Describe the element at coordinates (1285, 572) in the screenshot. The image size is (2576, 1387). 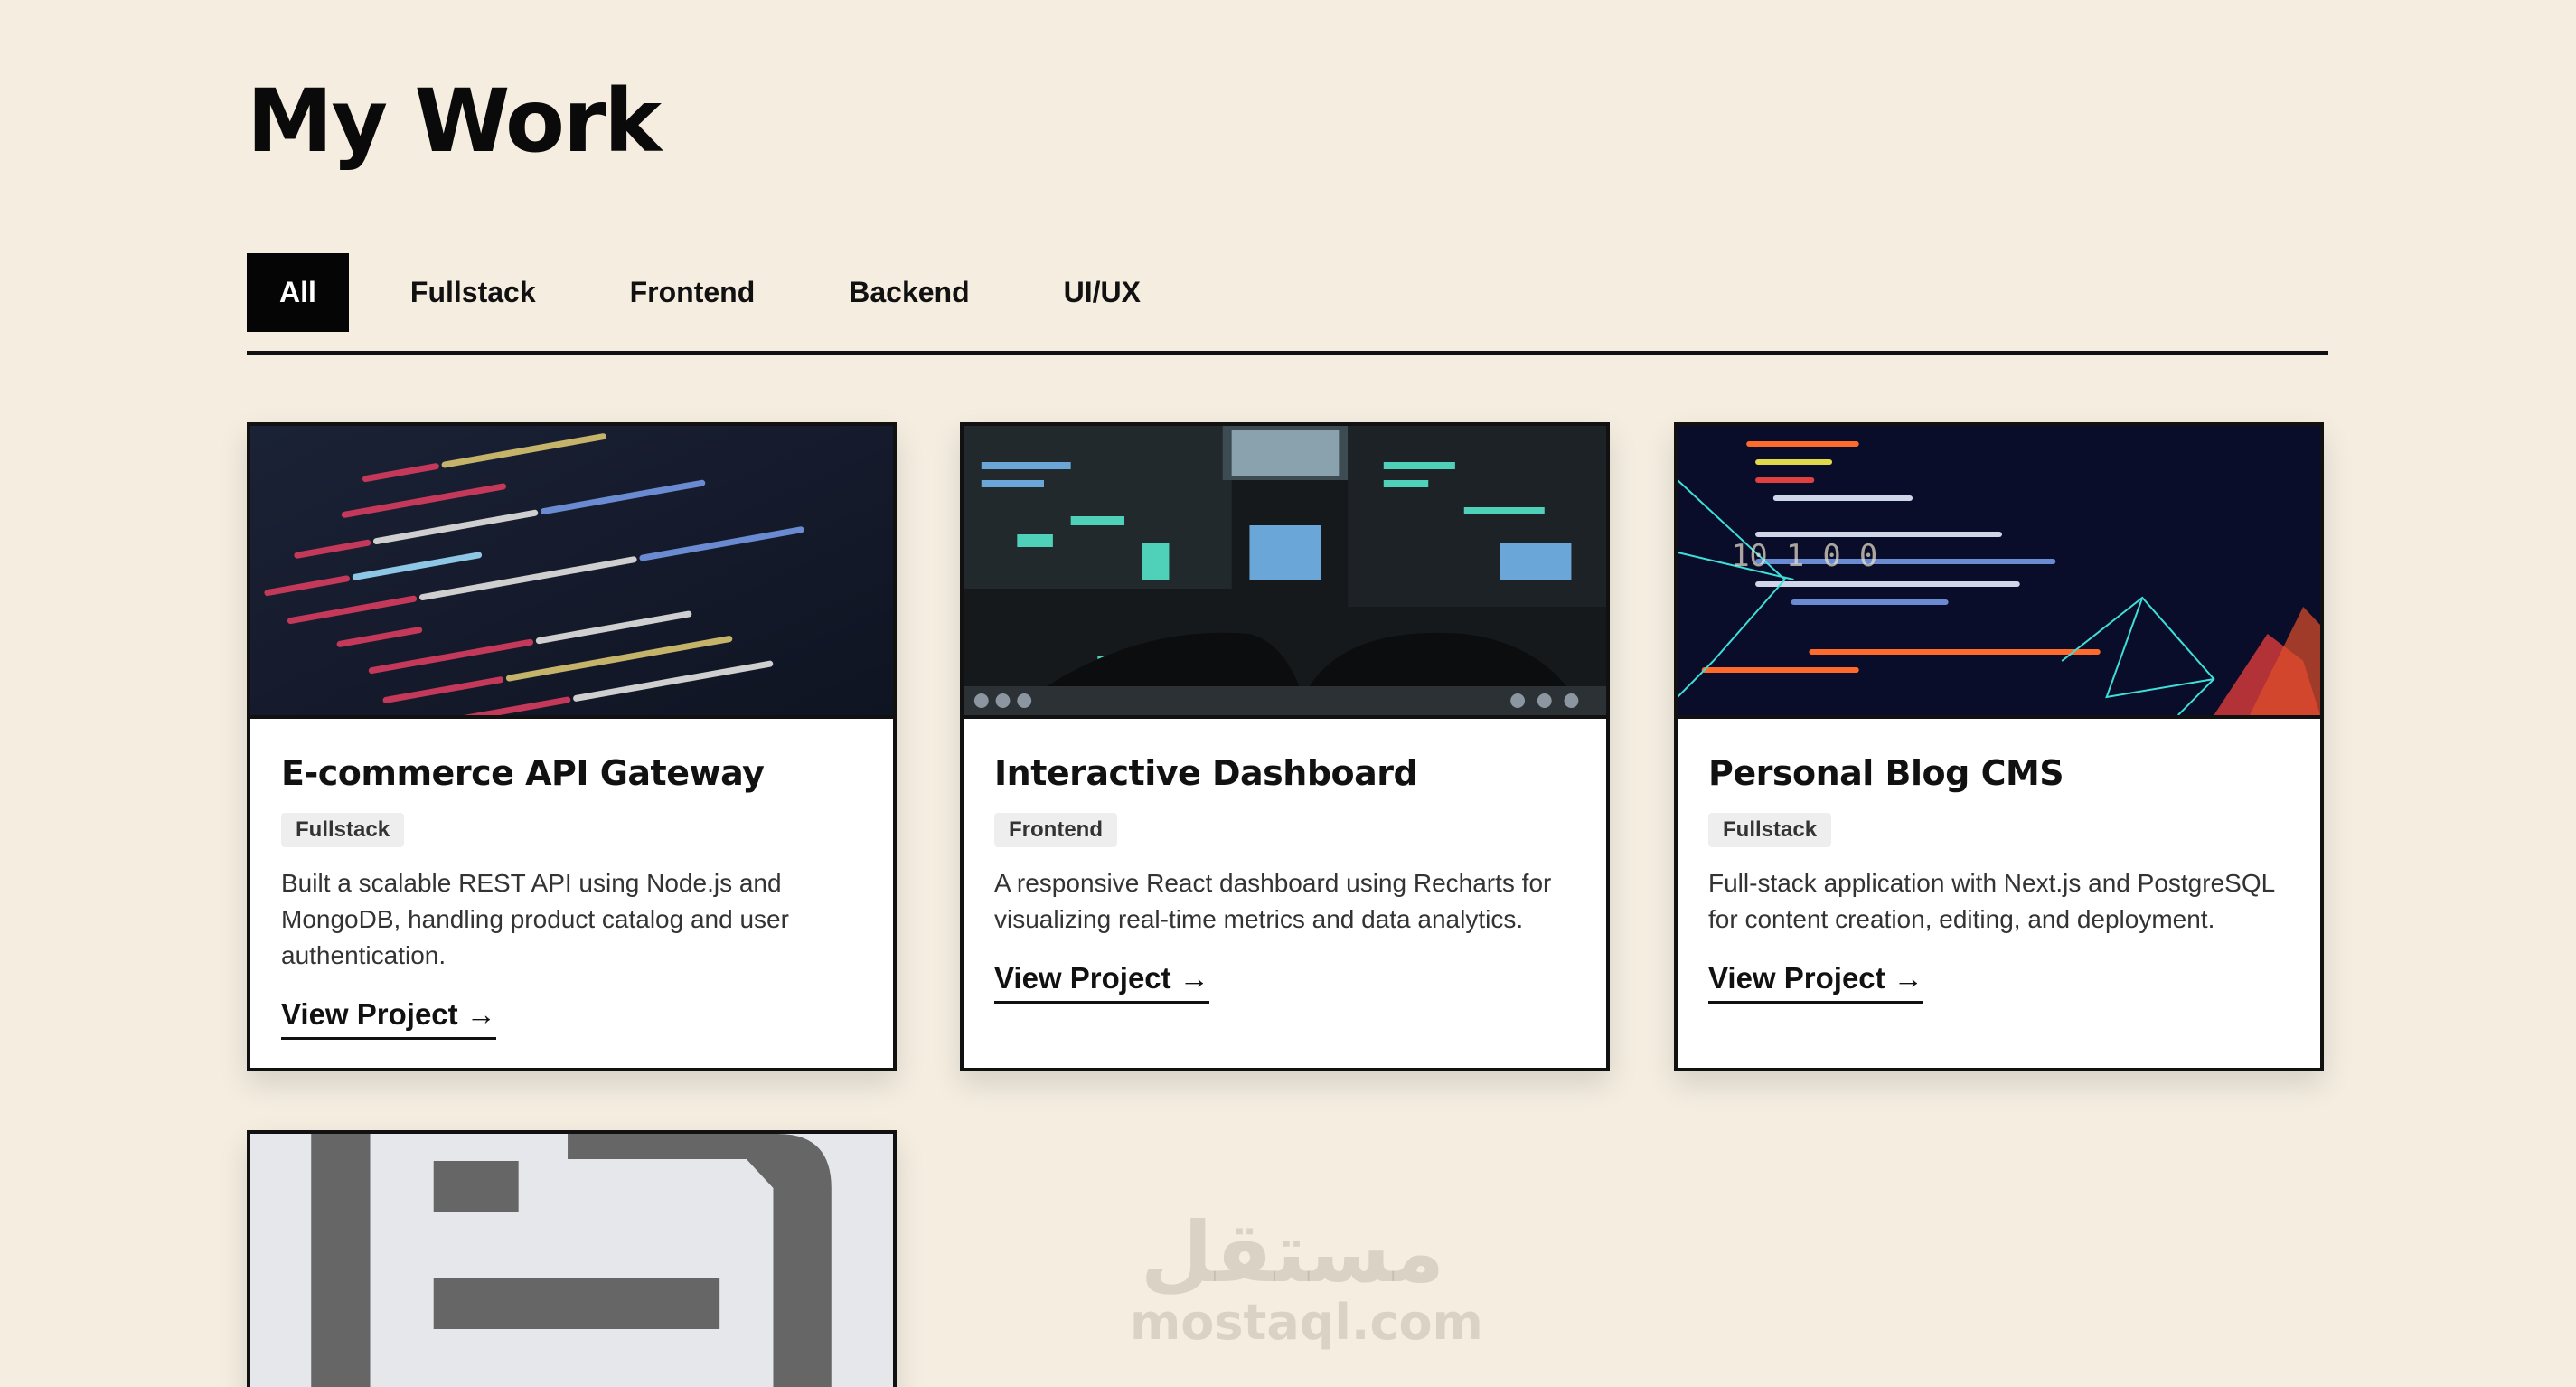
I see `project-image-dashboard` at that location.